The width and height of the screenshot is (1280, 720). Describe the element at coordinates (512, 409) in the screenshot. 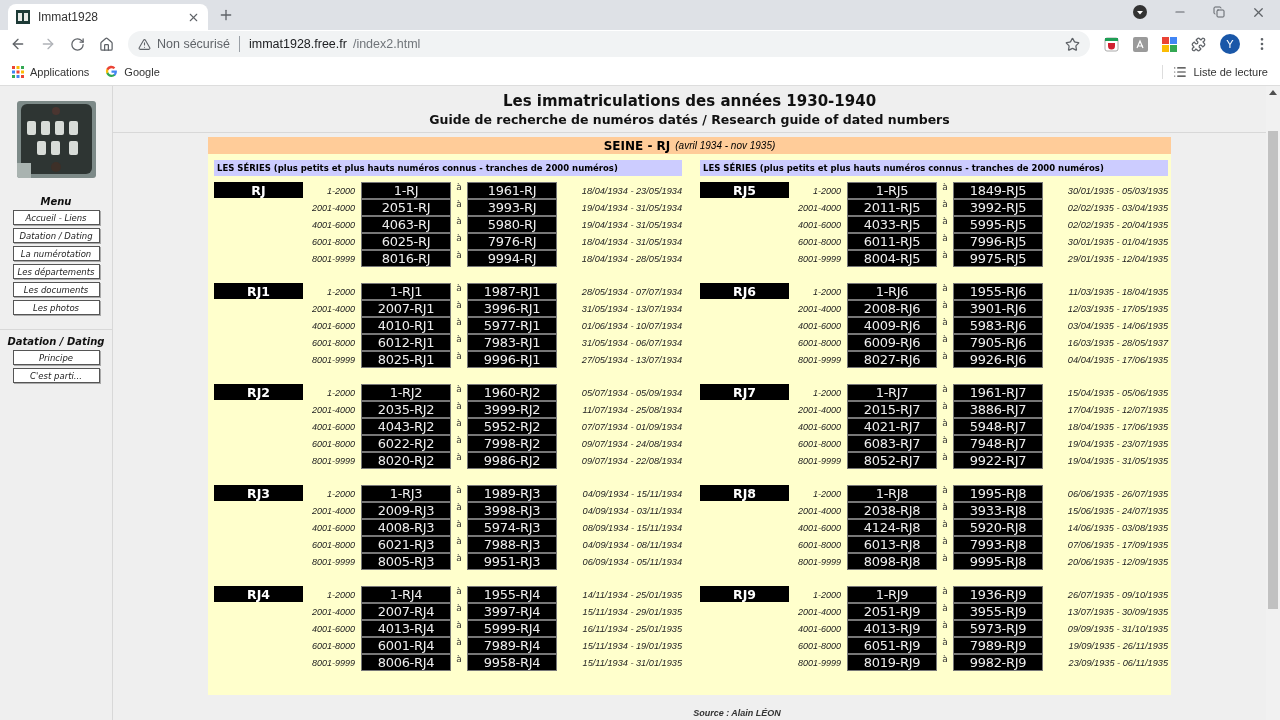

I see `plate-number: 3999-RJ2` at that location.